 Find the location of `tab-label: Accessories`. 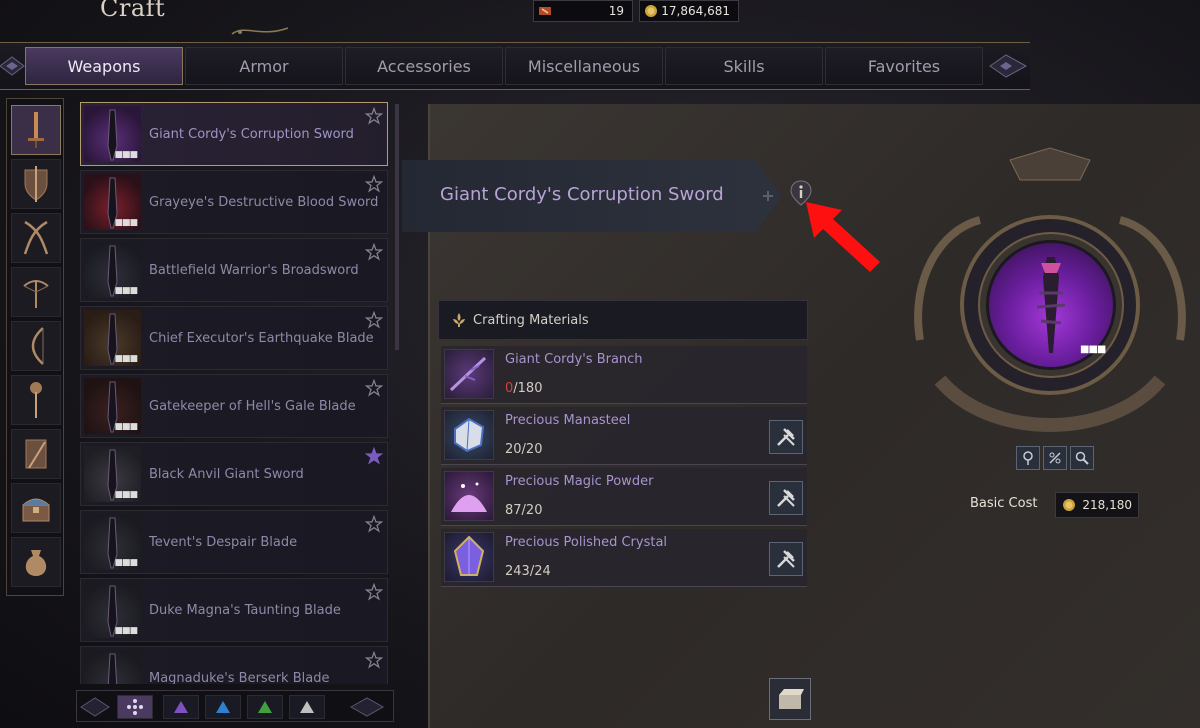

tab-label: Accessories is located at coordinates (424, 66).